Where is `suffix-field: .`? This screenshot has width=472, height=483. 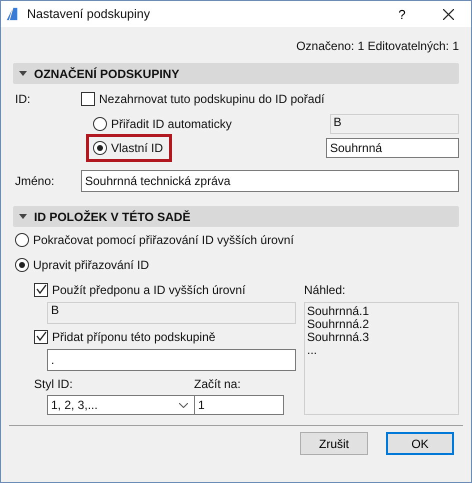
suffix-field: . is located at coordinates (171, 360).